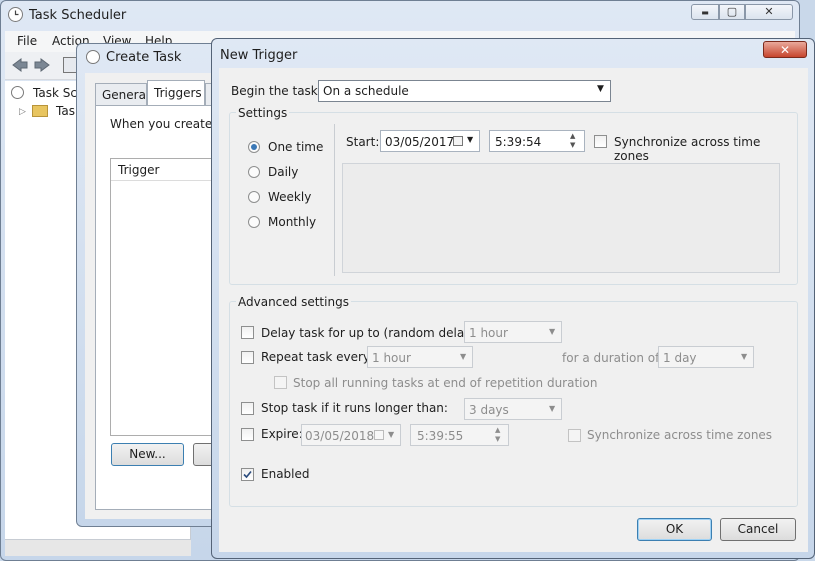 The image size is (815, 561). I want to click on delay-checkbox, so click(247, 332).